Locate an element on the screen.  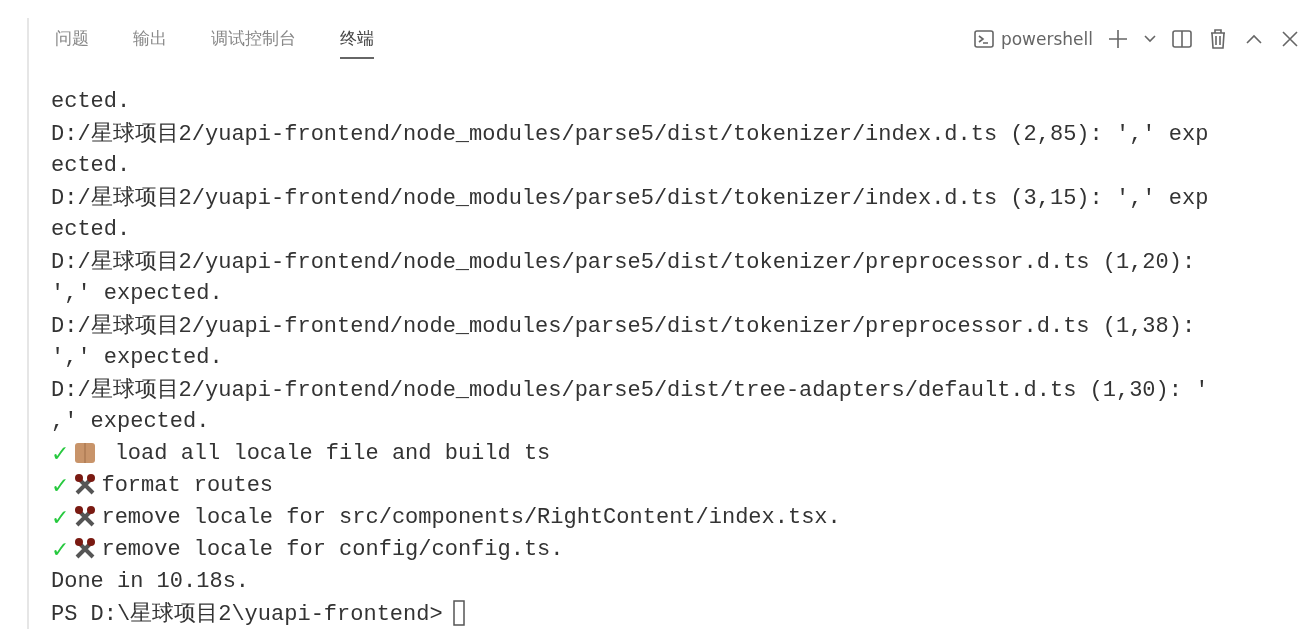
plus-icon is located at coordinates (1118, 38).